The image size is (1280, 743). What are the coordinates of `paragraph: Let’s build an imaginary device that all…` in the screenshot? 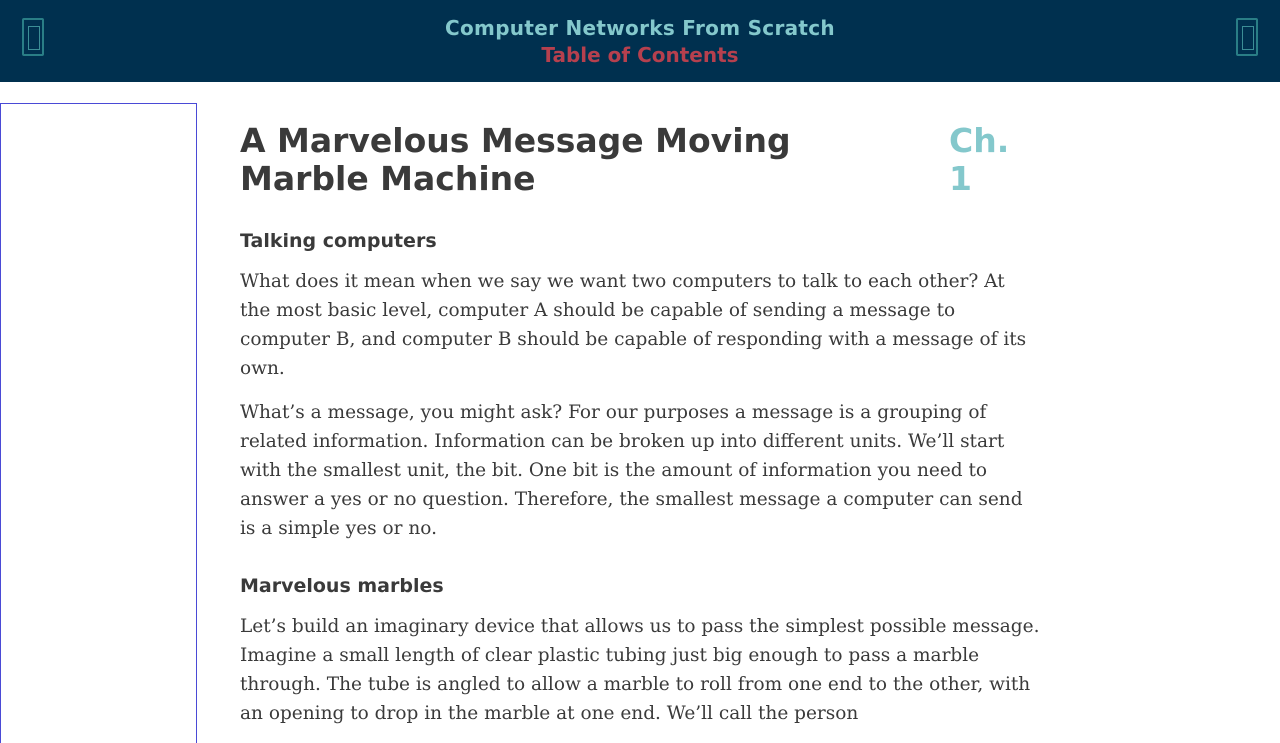 It's located at (640, 670).